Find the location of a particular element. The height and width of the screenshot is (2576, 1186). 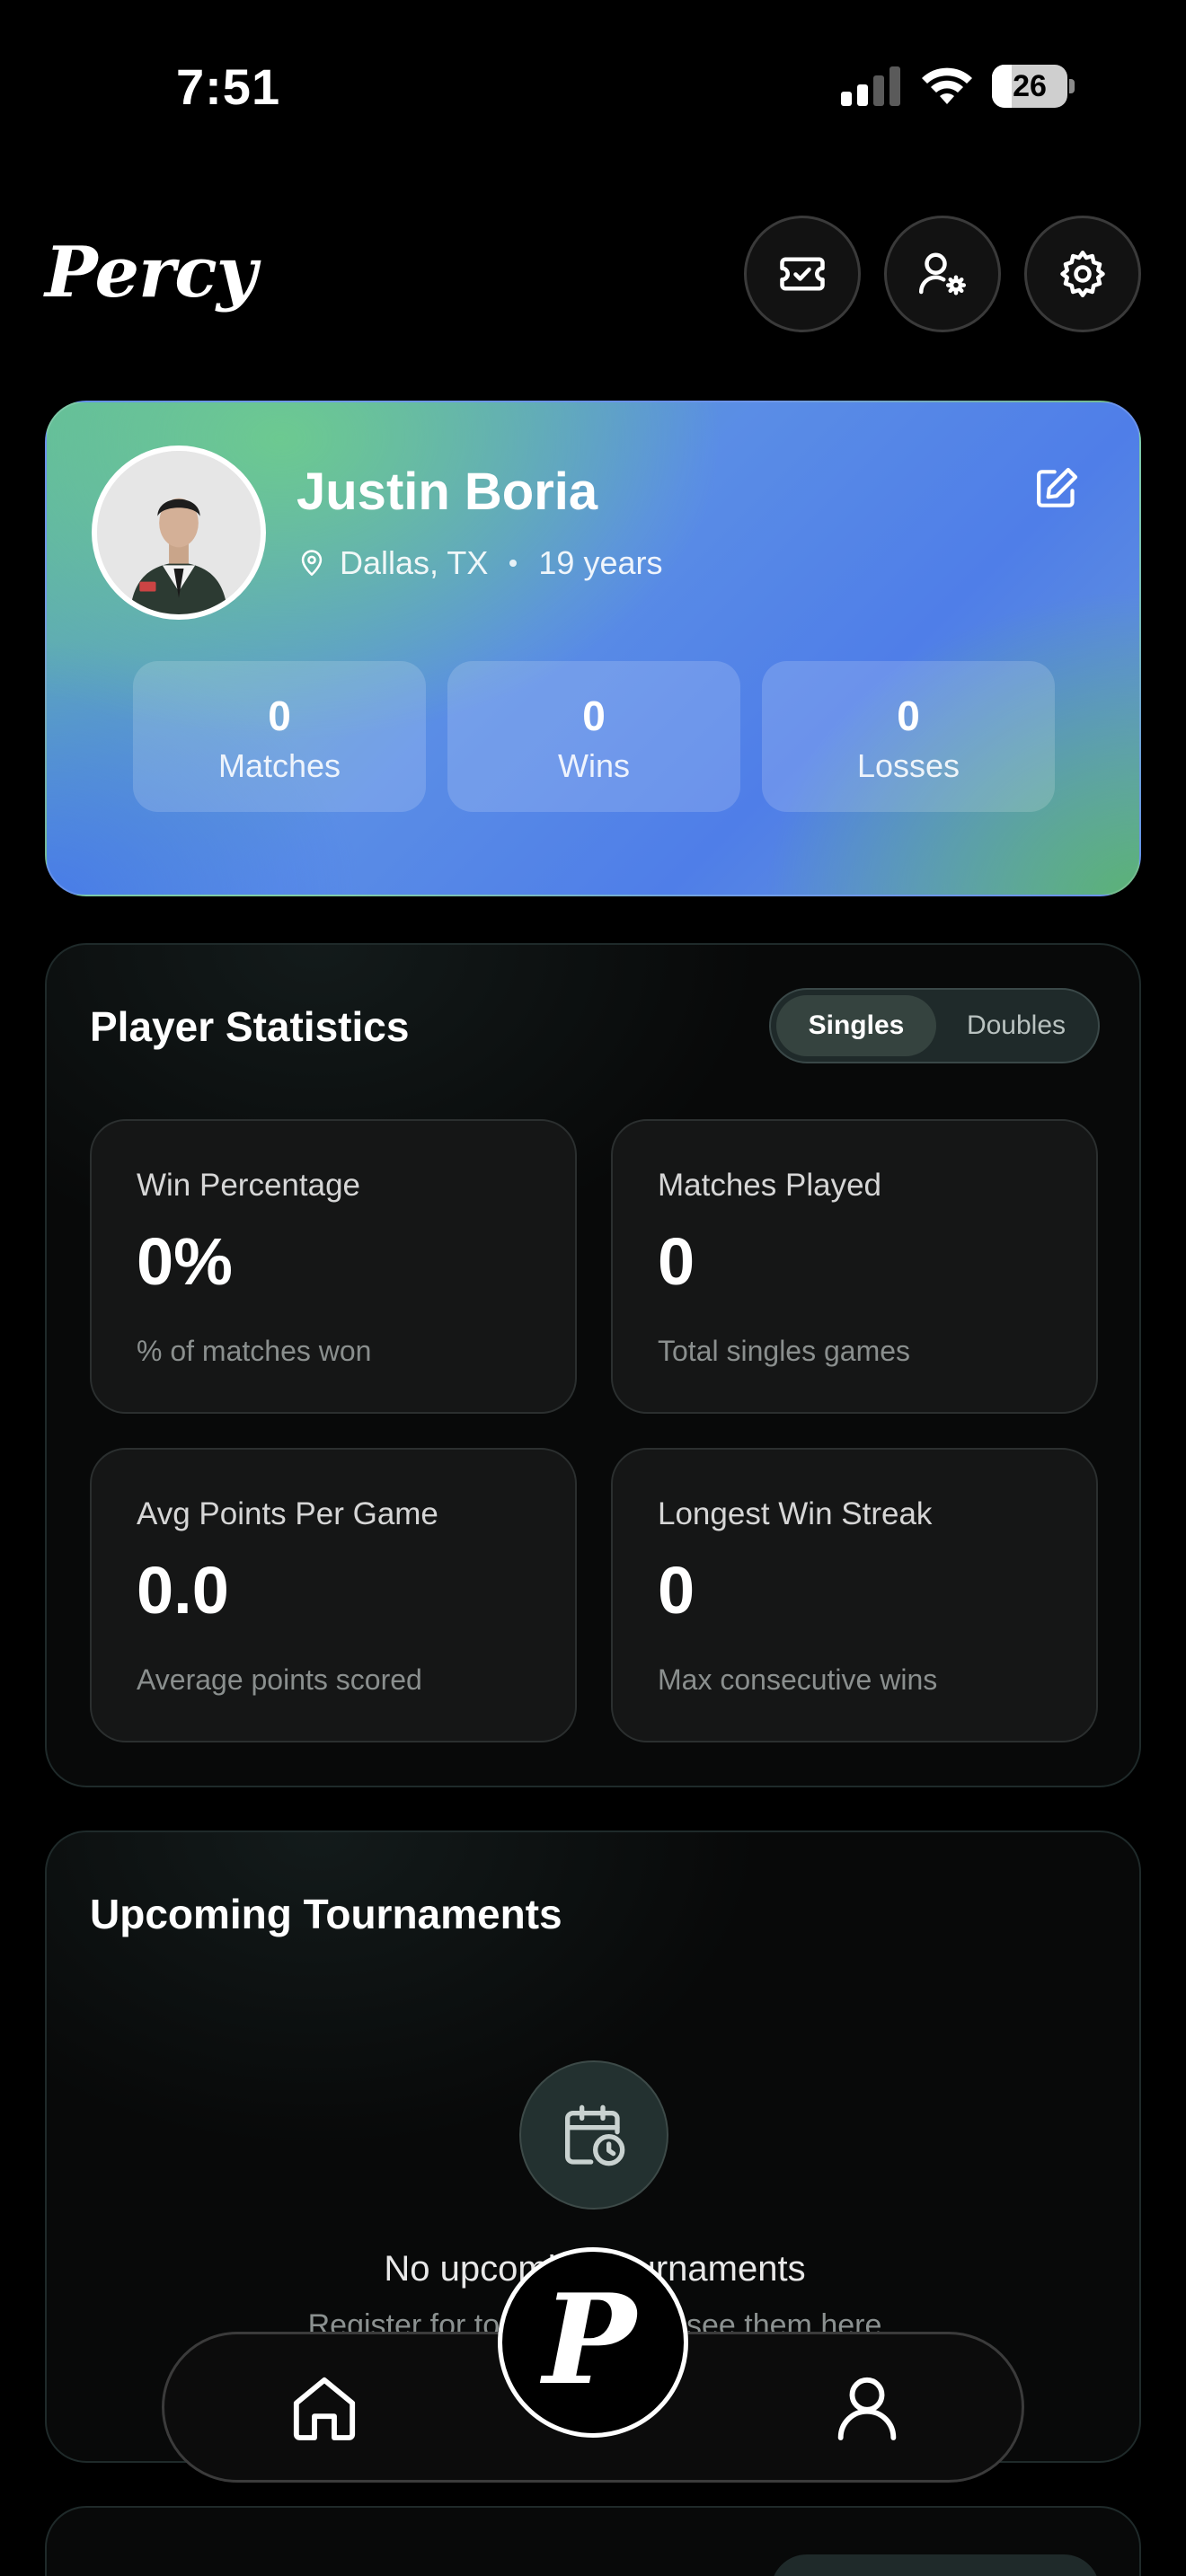

tickets-icon is located at coordinates (802, 274).